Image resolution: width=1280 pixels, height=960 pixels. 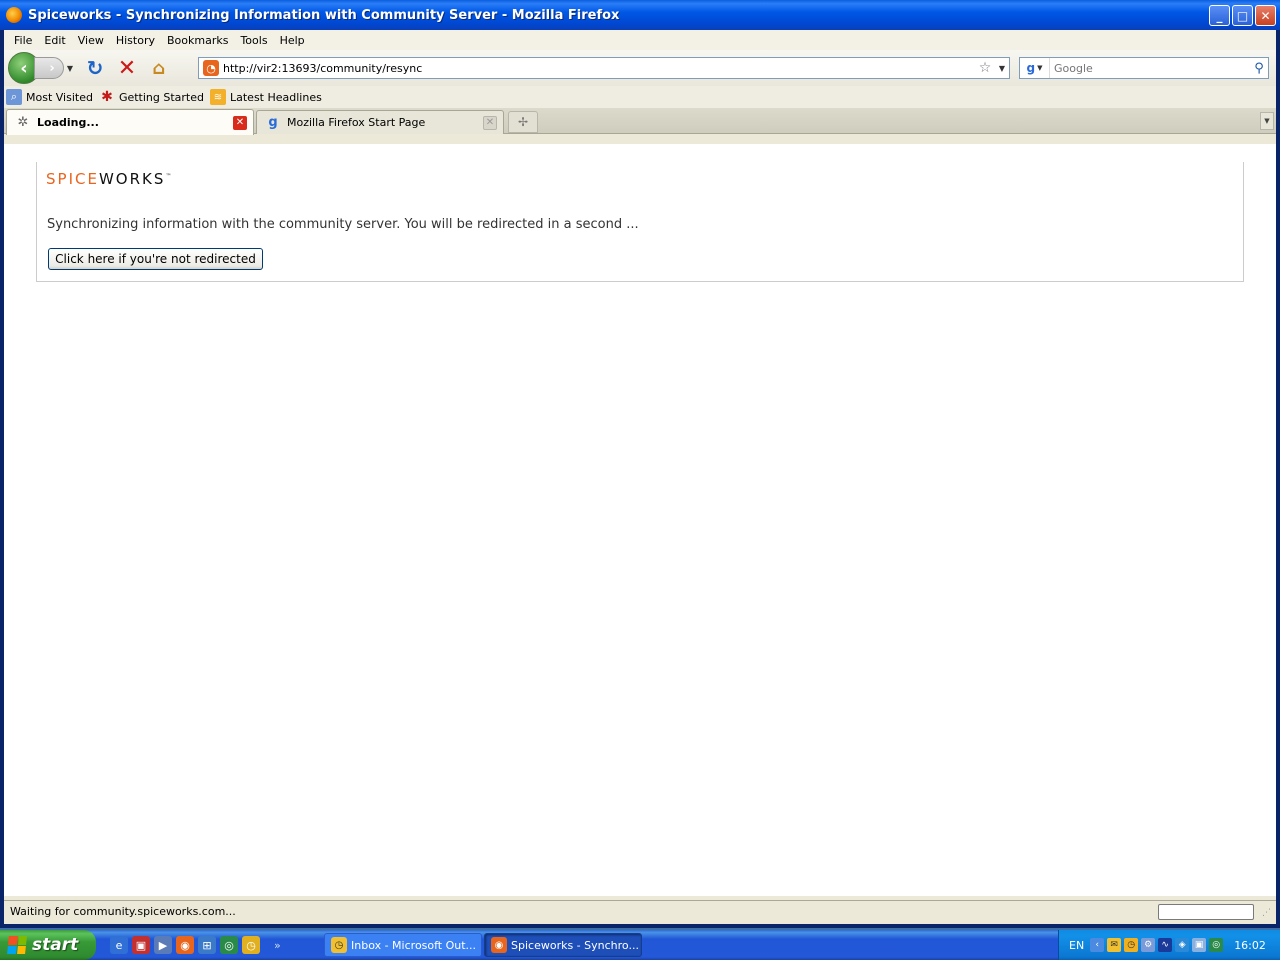 What do you see at coordinates (599, 68) in the screenshot?
I see `url-text: http://vir2:13693/community/resync` at bounding box center [599, 68].